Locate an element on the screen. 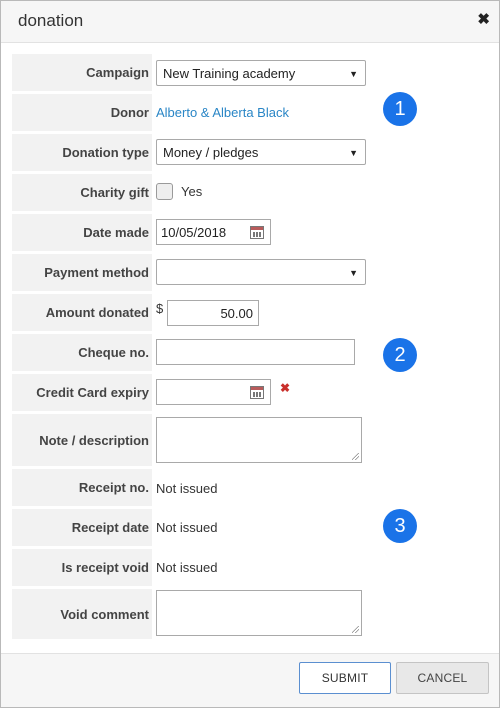 The image size is (500, 708). charity-gift-checkbox is located at coordinates (164, 191).